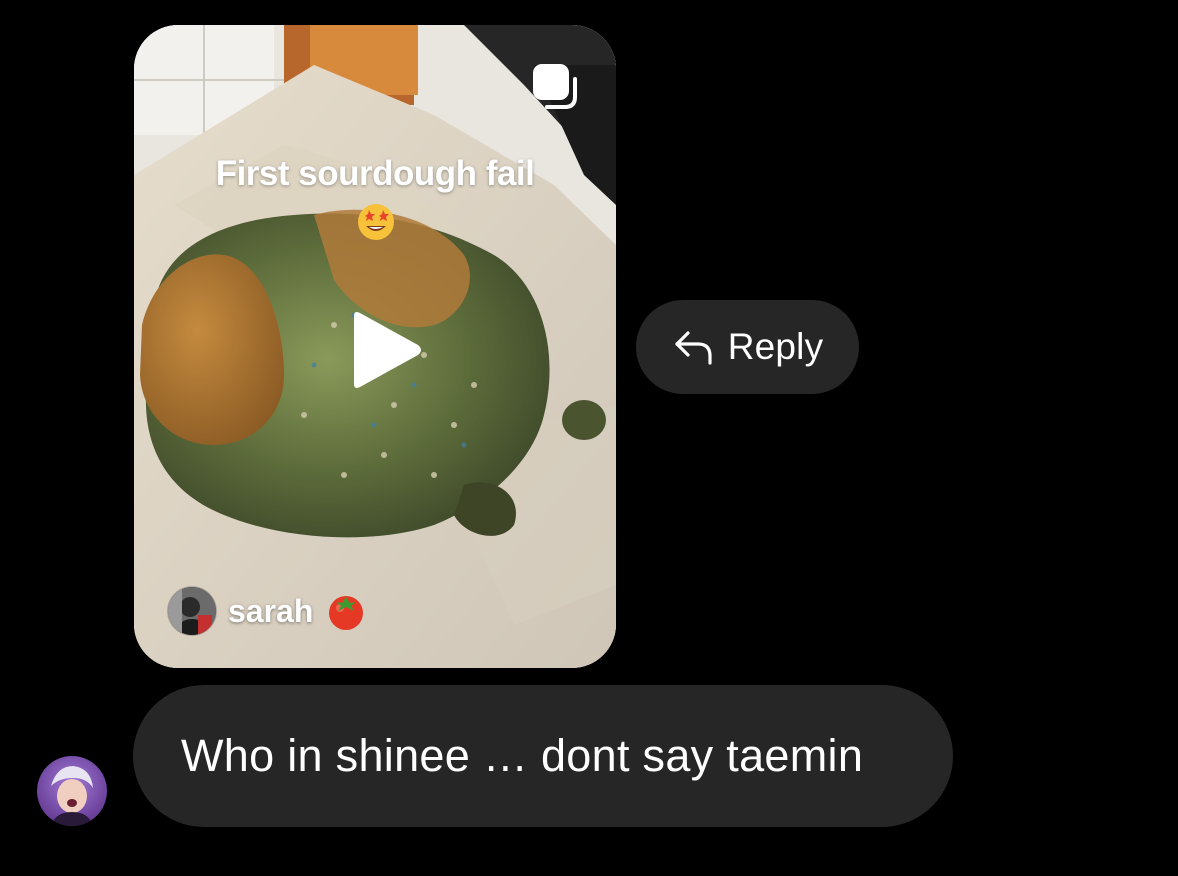  I want to click on message-text: Who in shinee … dont say taemin, so click(522, 755).